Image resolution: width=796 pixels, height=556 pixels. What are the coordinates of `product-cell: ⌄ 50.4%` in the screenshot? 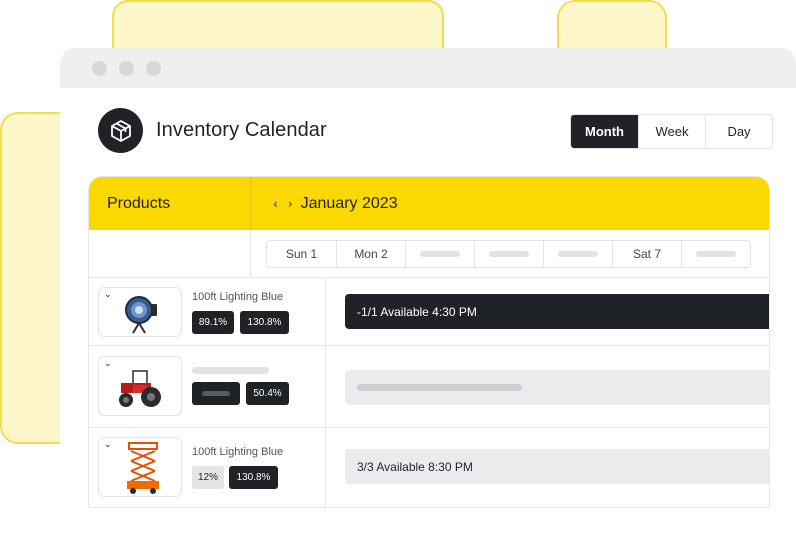 It's located at (207, 386).